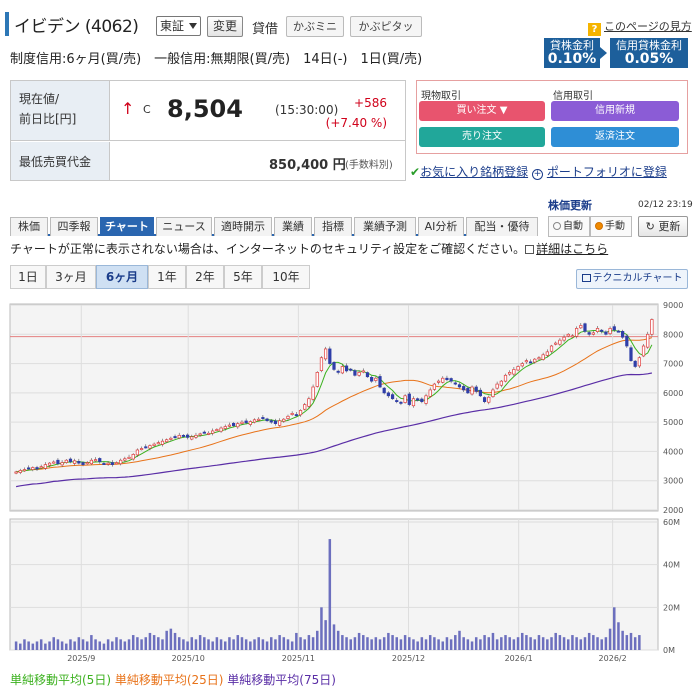 The image size is (696, 698). Describe the element at coordinates (178, 26) in the screenshot. I see `market-select: 東証` at that location.